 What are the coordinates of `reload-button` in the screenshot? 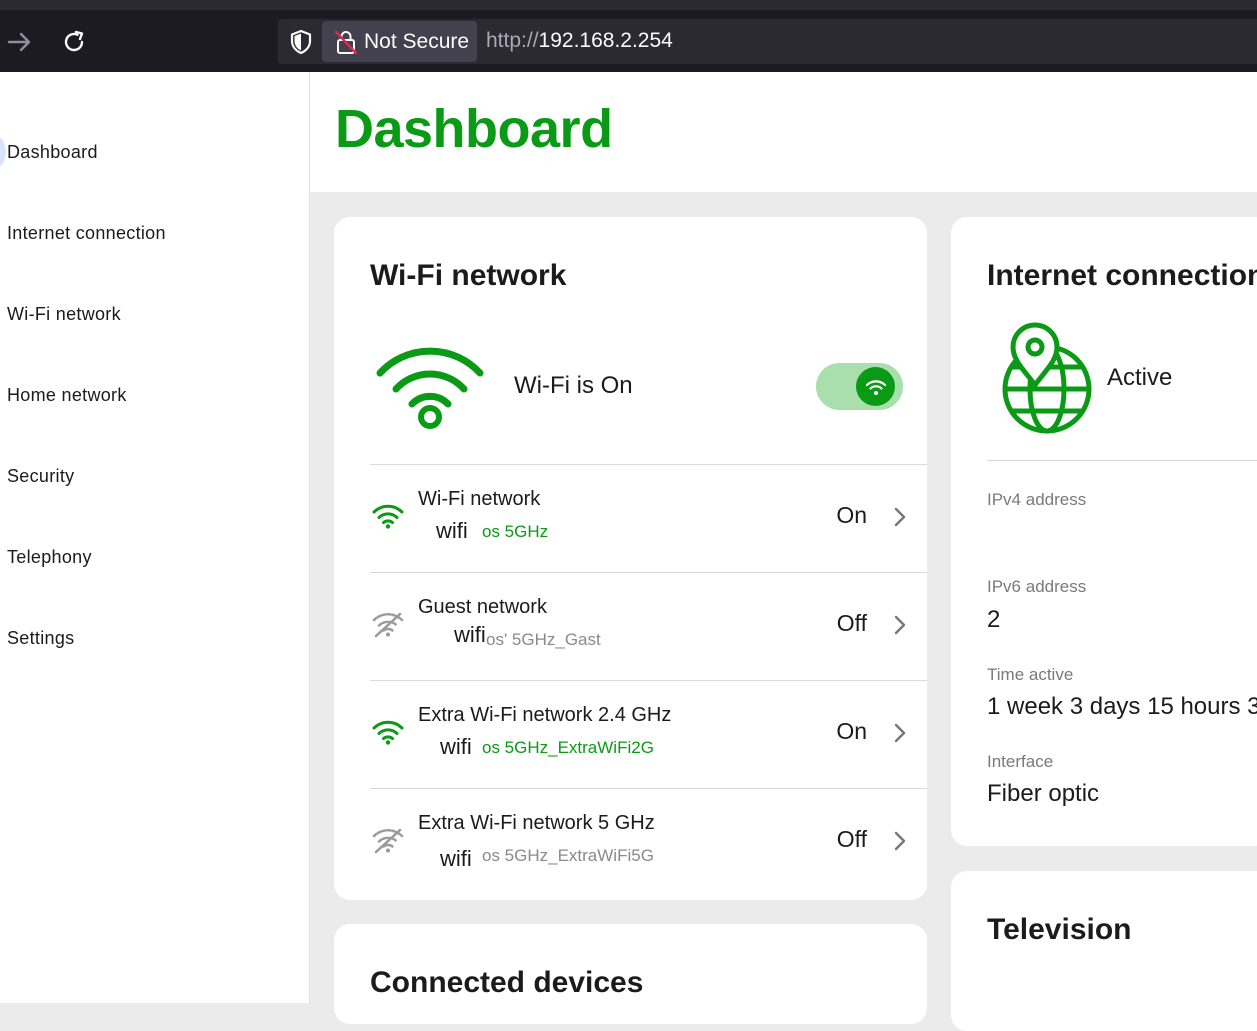 It's located at (74, 42).